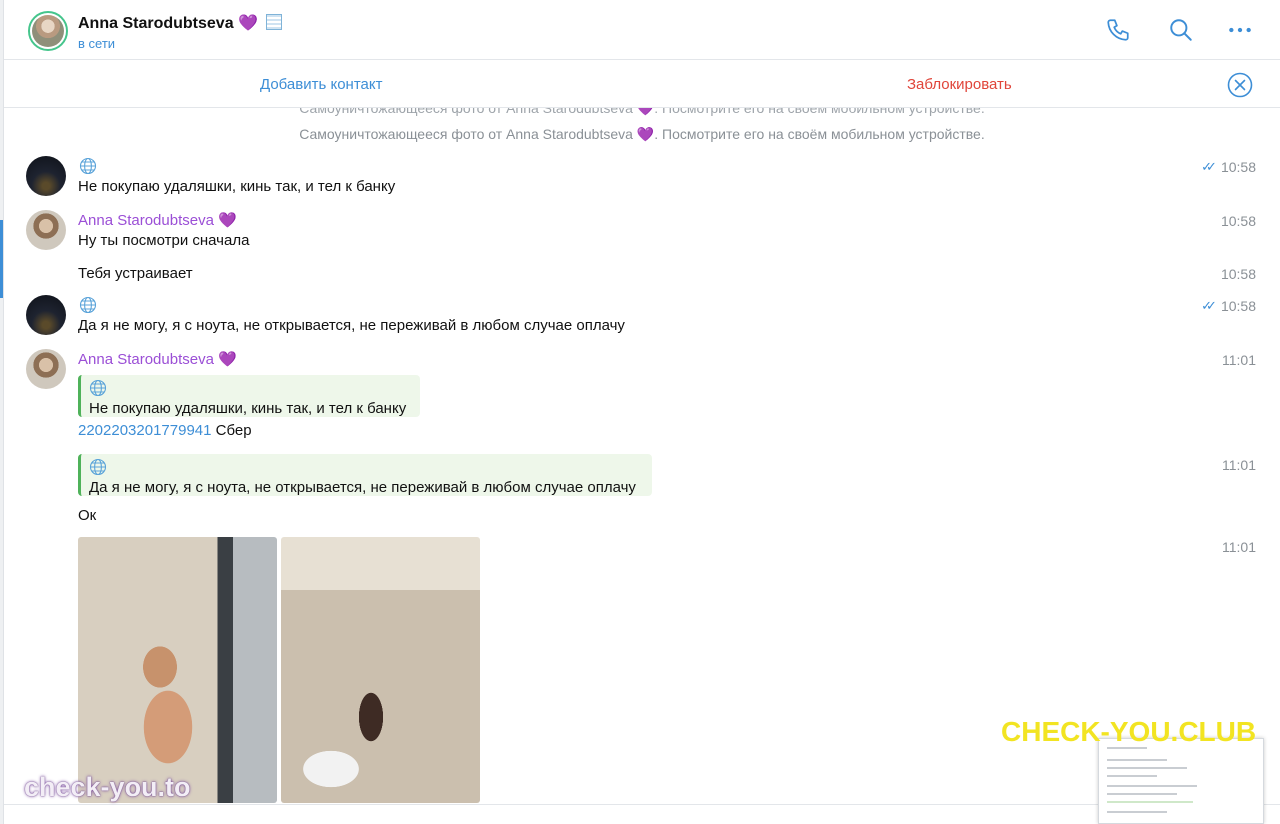 This screenshot has height=824, width=1280. Describe the element at coordinates (274, 22) in the screenshot. I see `sticker-icon` at that location.